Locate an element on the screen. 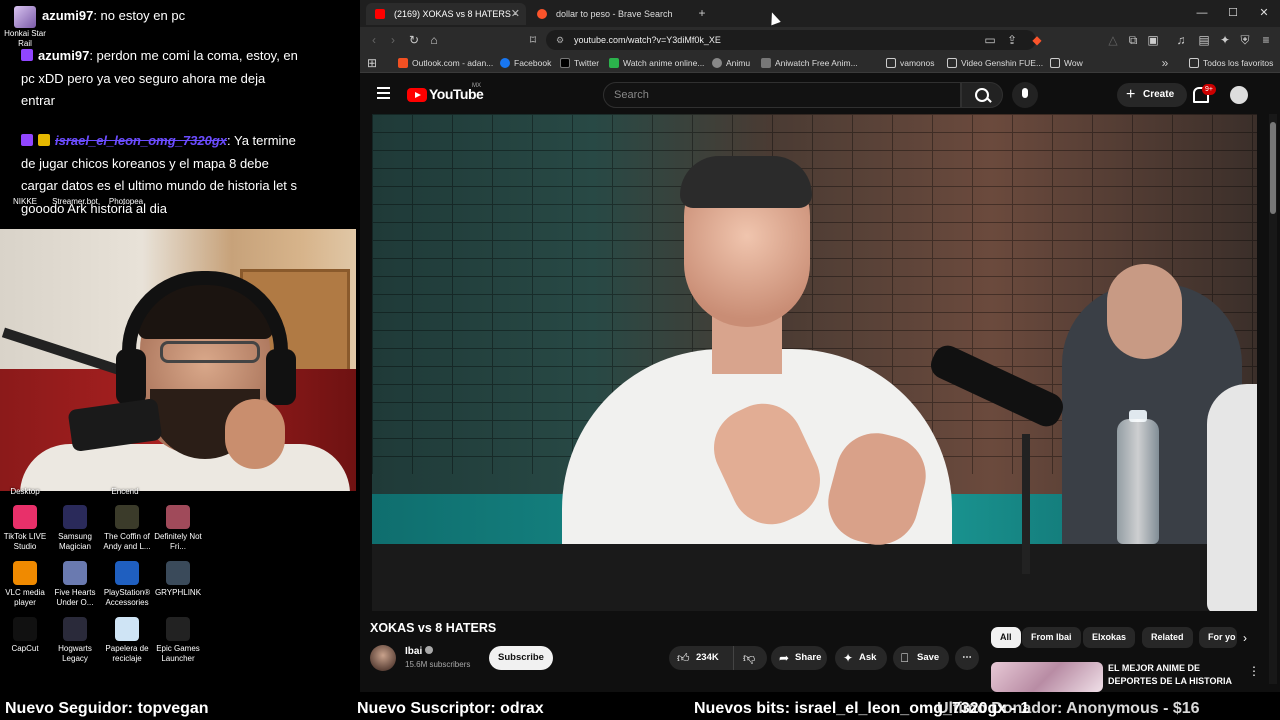 The height and width of the screenshot is (720, 1280). back-icon: ‹ is located at coordinates (374, 40).